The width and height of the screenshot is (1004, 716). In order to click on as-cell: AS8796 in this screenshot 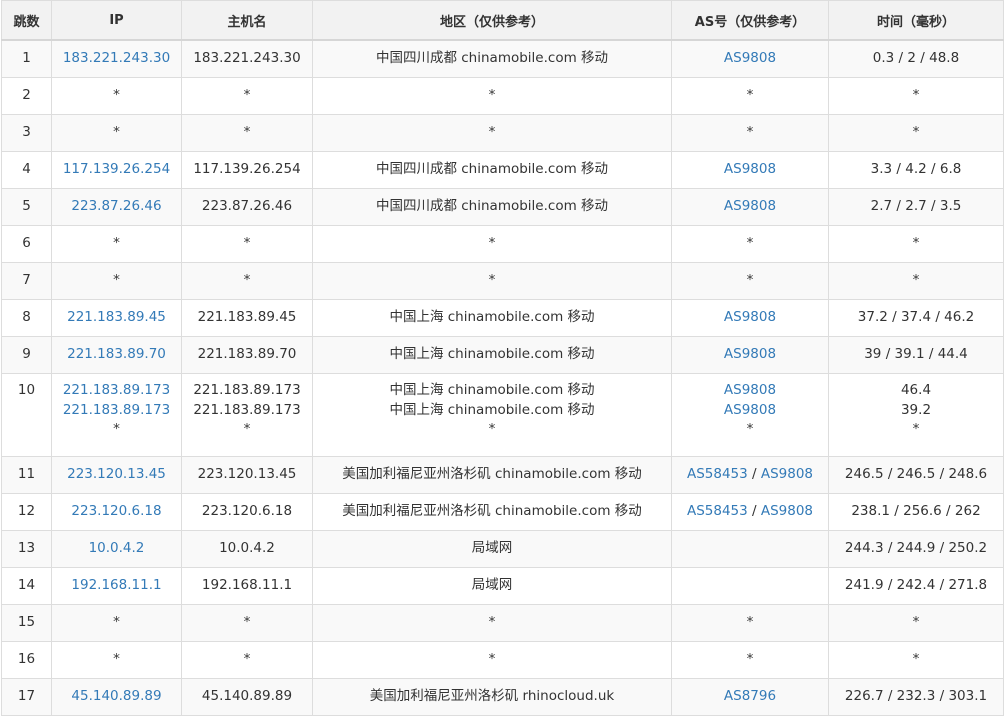, I will do `click(750, 697)`.